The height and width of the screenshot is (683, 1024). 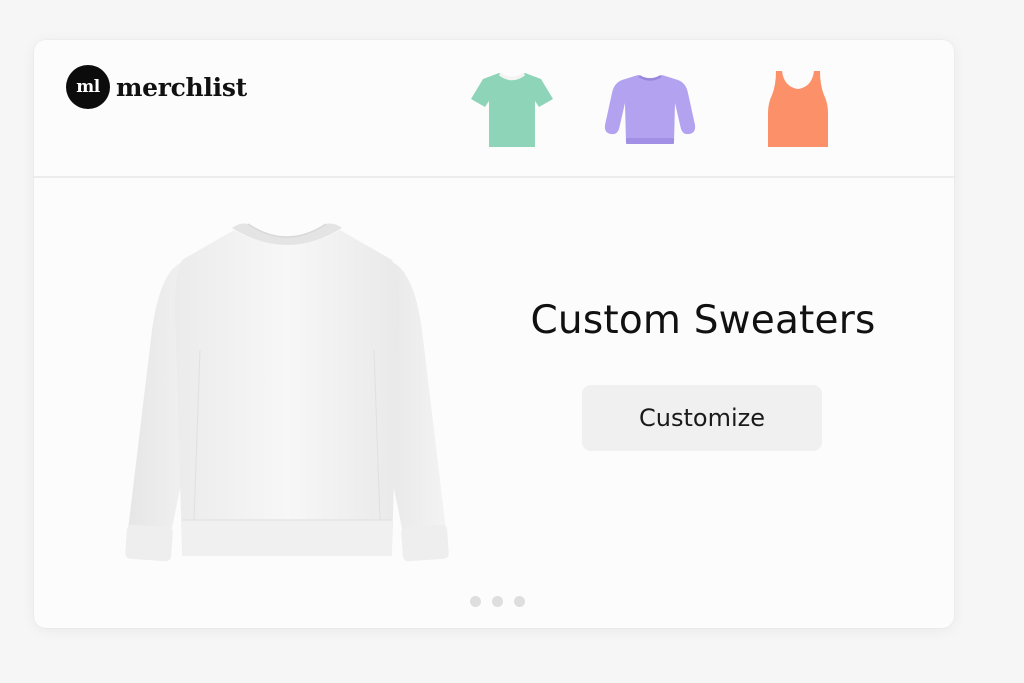 I want to click on category-tshirt, so click(x=512, y=109).